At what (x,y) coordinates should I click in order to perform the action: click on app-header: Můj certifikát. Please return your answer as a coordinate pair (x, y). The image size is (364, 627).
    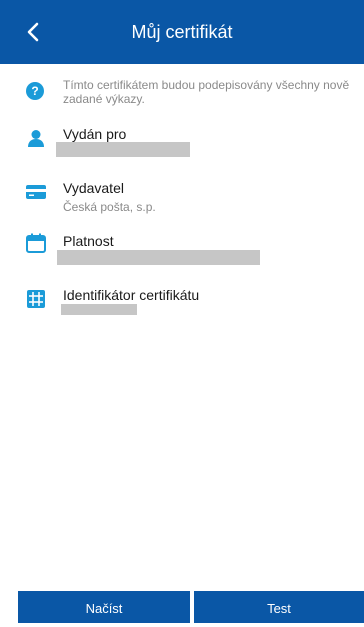
    Looking at the image, I should click on (182, 32).